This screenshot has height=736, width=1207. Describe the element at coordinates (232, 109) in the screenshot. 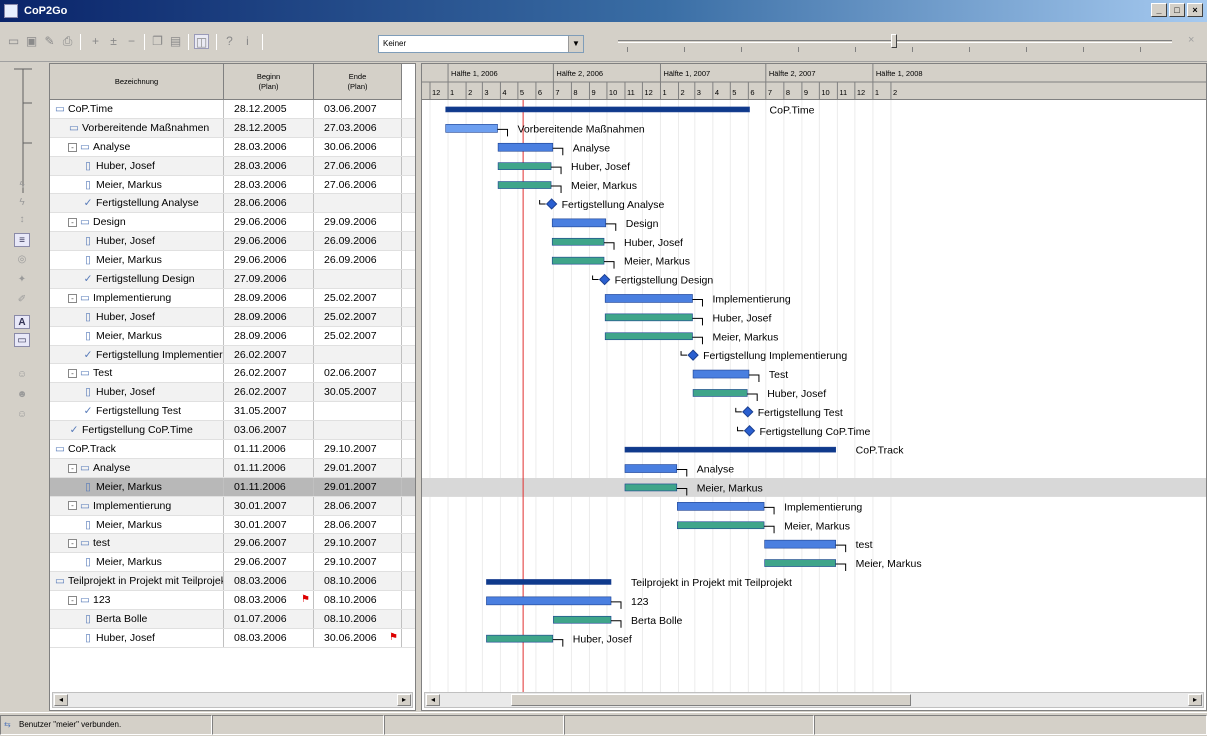

I see `table-row: ▭ CoP.Time 28.12.2005 03.06.2007` at that location.